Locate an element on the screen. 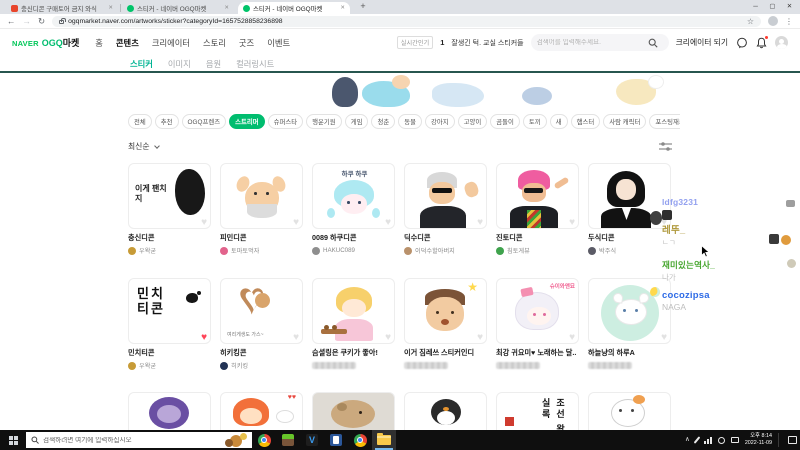 This screenshot has width=800, height=450. product-card: ♥ 슴셜링은 쿠키가 좋아! is located at coordinates (353, 324).